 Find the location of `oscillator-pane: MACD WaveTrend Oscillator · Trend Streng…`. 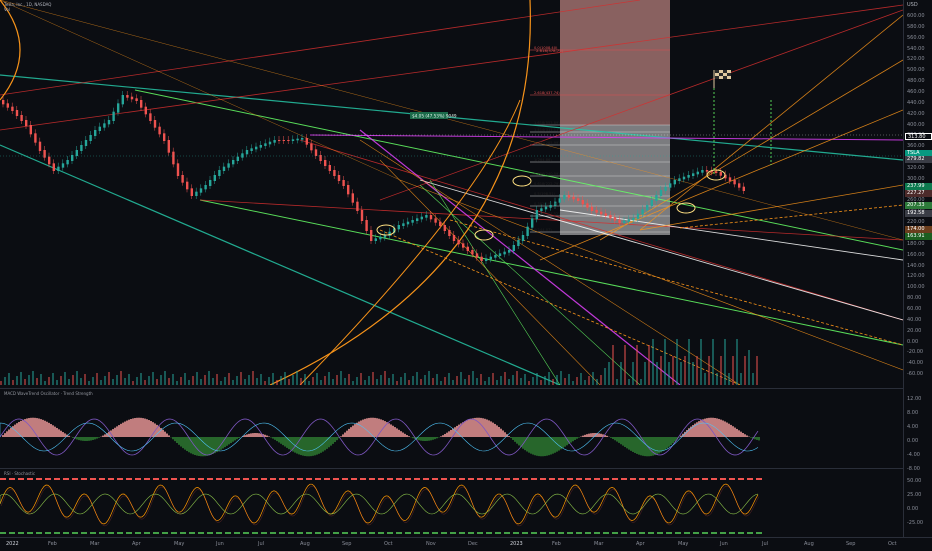

oscillator-pane: MACD WaveTrend Oscillator · Trend Streng… is located at coordinates (451, 427).